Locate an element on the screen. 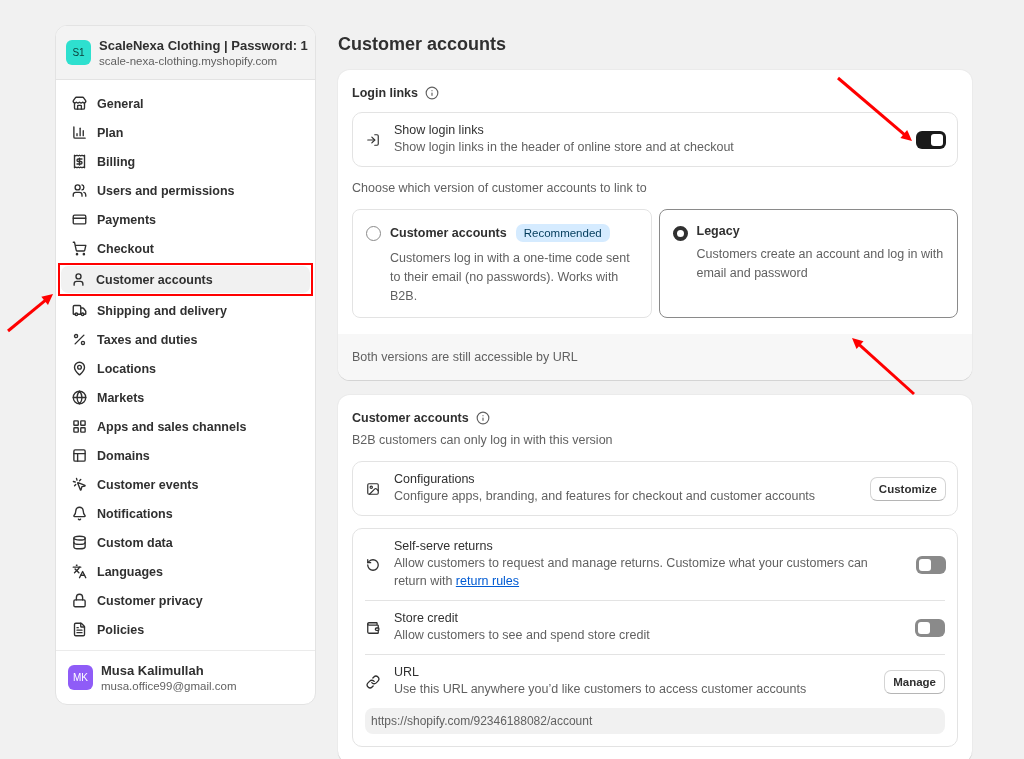 Image resolution: width=1024 pixels, height=759 pixels. user-name: Musa Kalimullah is located at coordinates (153, 670).